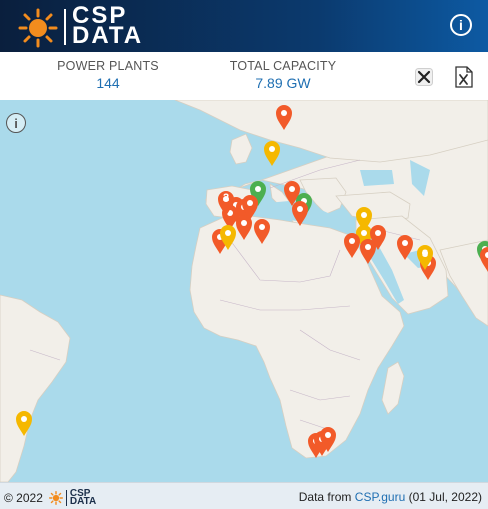 The image size is (488, 509). Describe the element at coordinates (108, 83) in the screenshot. I see `power-plants-value: 144` at that location.